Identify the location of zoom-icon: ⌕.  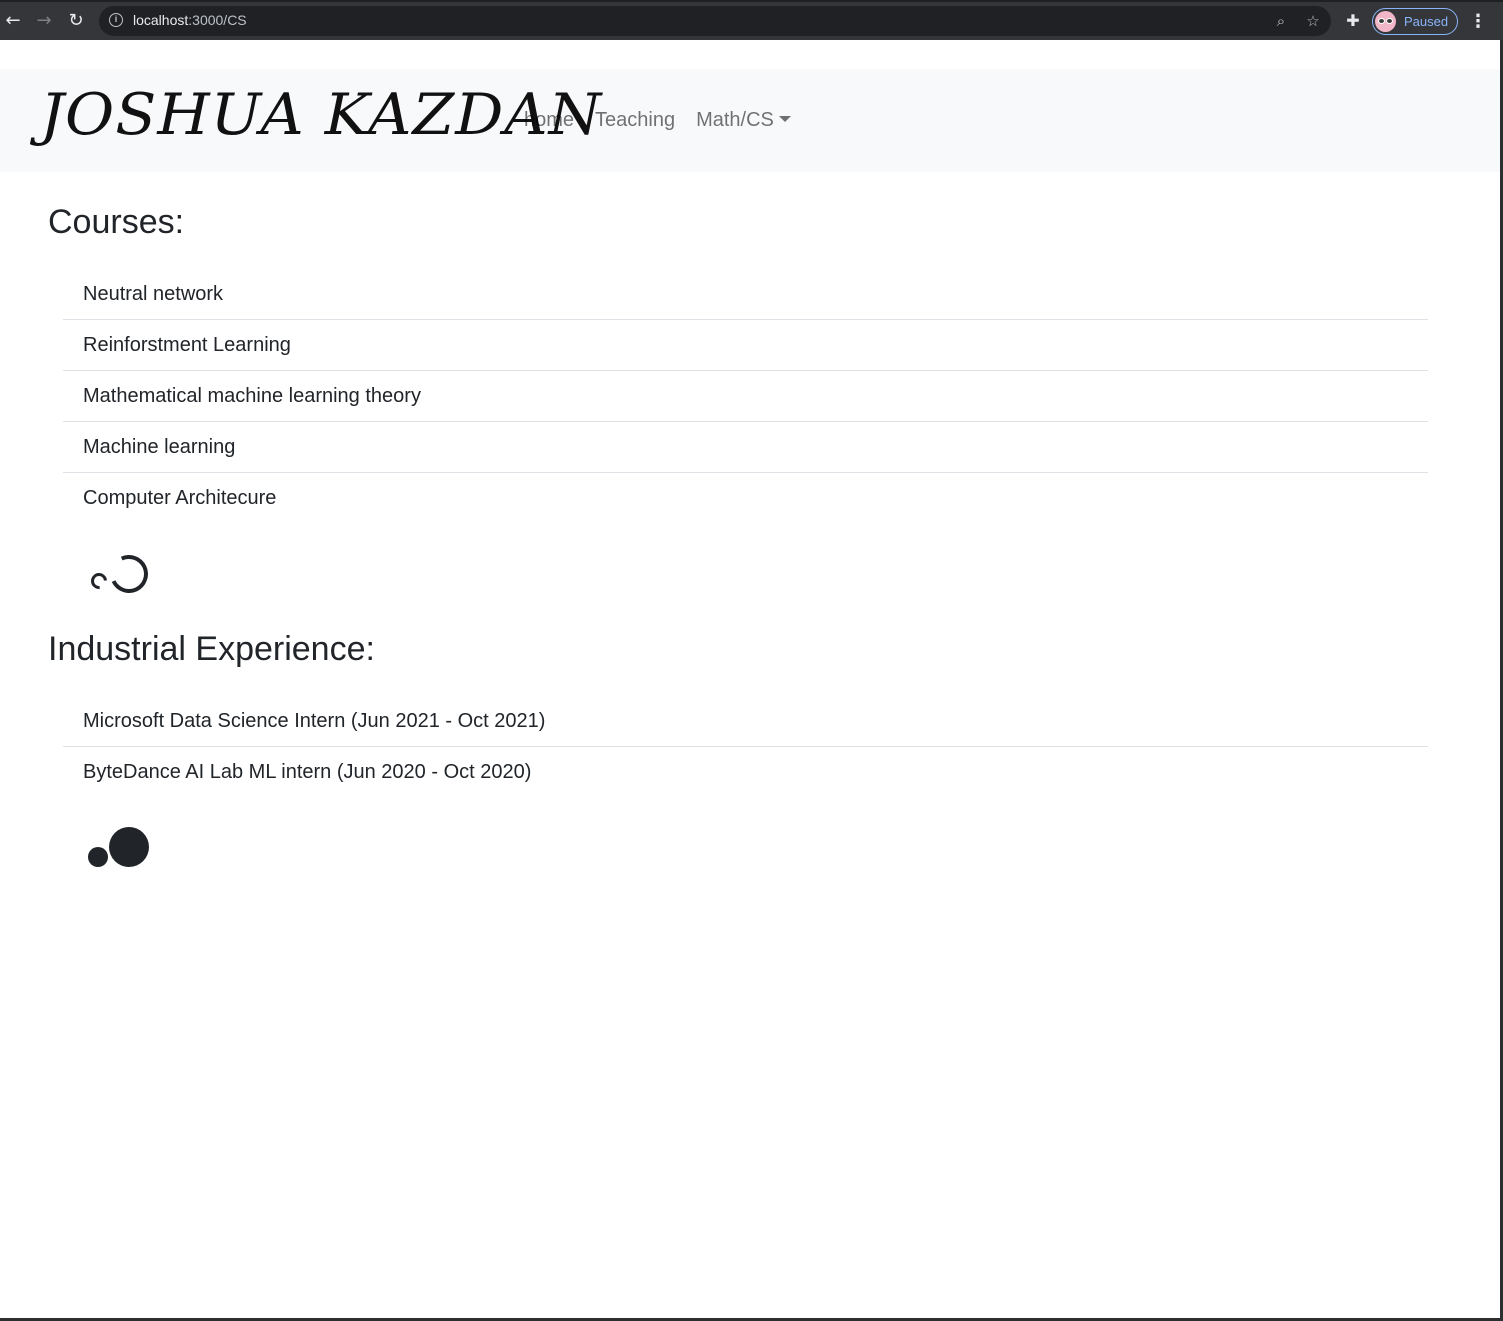
(1281, 21).